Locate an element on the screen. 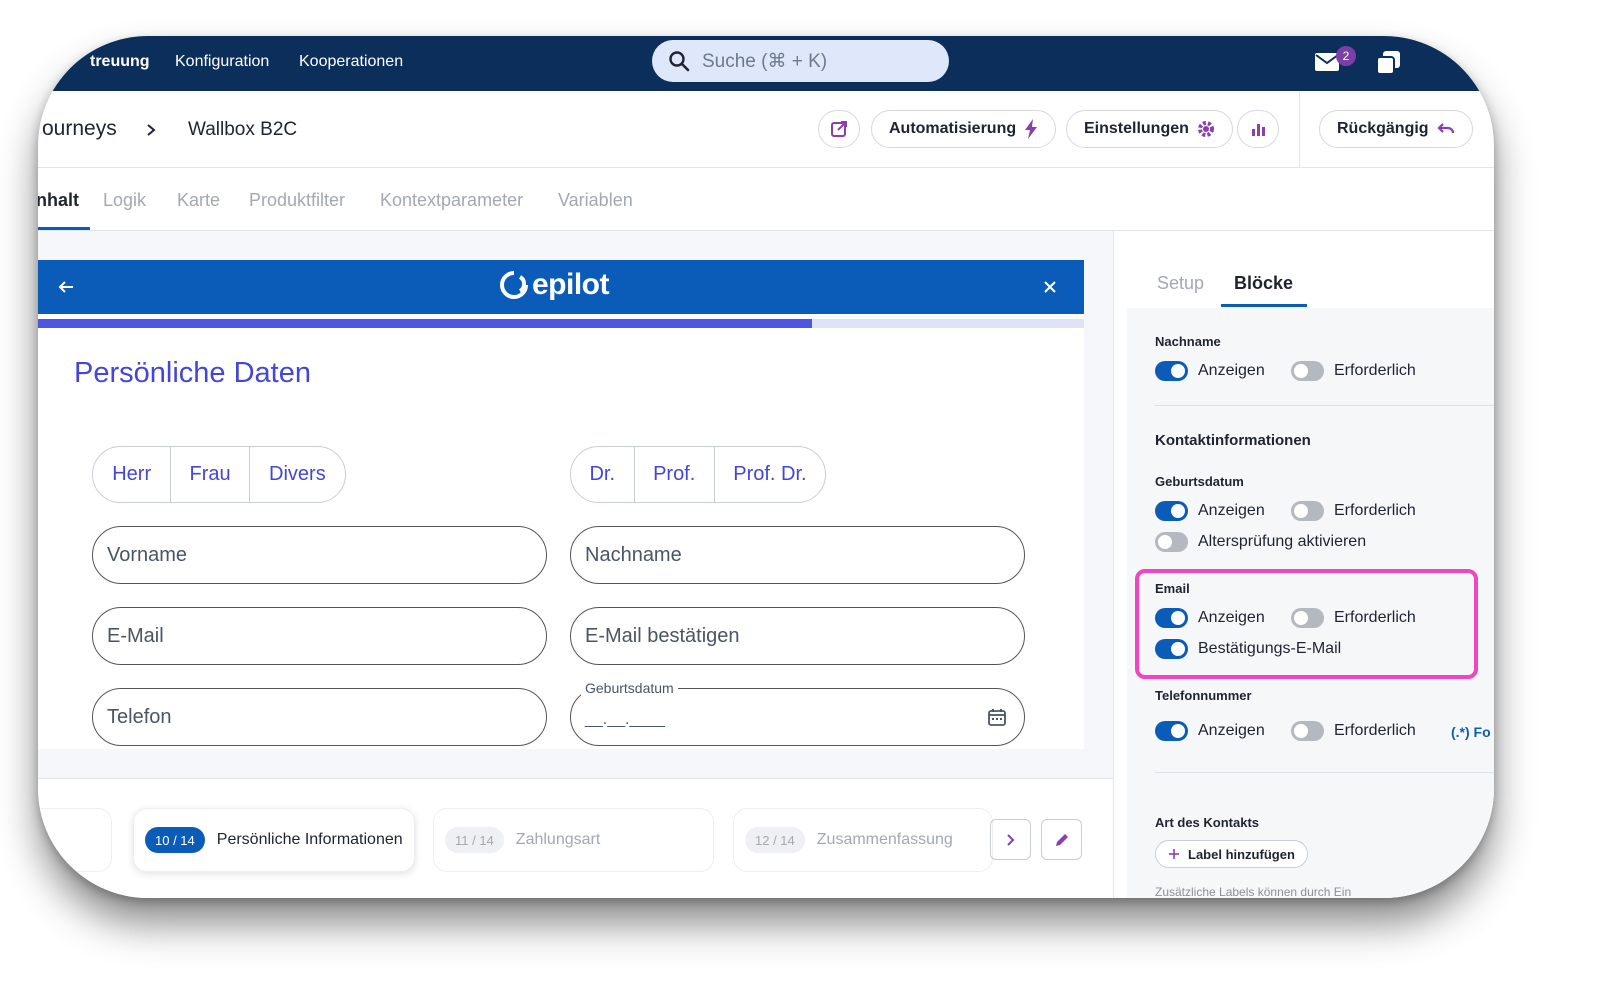 The image size is (1600, 991). nav-konfiguration: Konfiguration is located at coordinates (222, 62).